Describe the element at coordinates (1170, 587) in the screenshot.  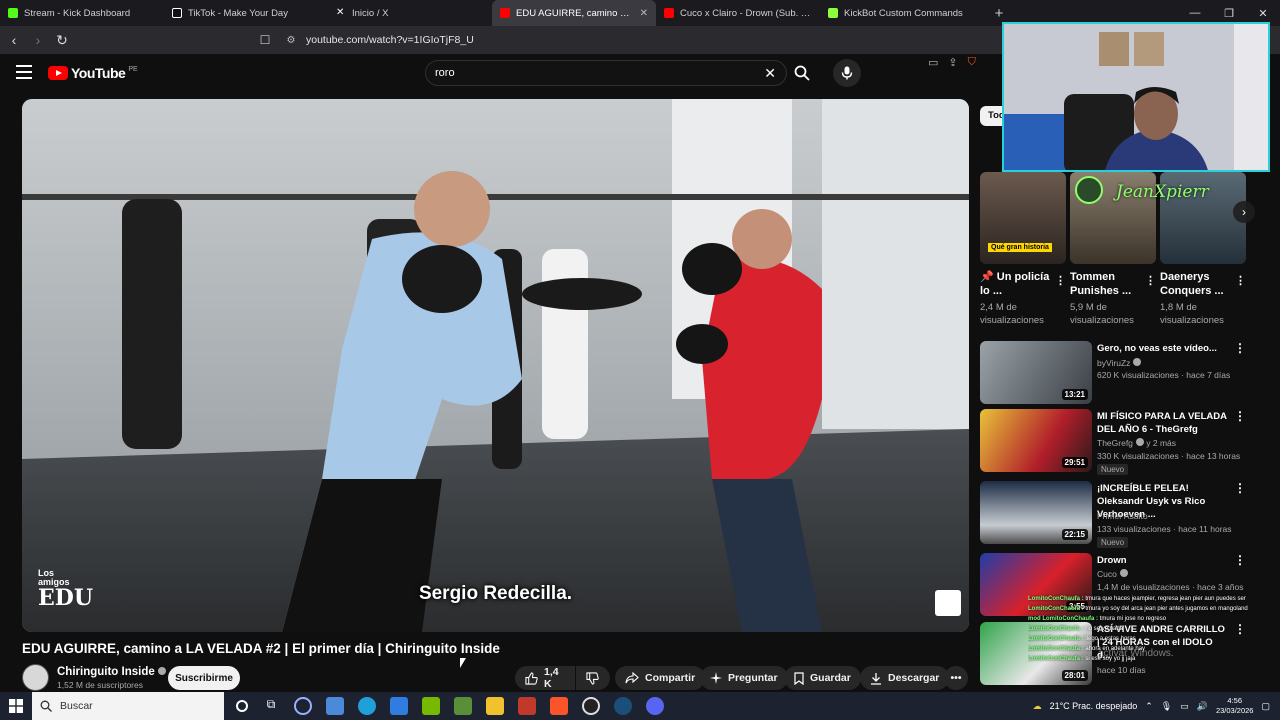
I see `video-meta: 1,4 M de visualizaciones · hace 3 años` at that location.